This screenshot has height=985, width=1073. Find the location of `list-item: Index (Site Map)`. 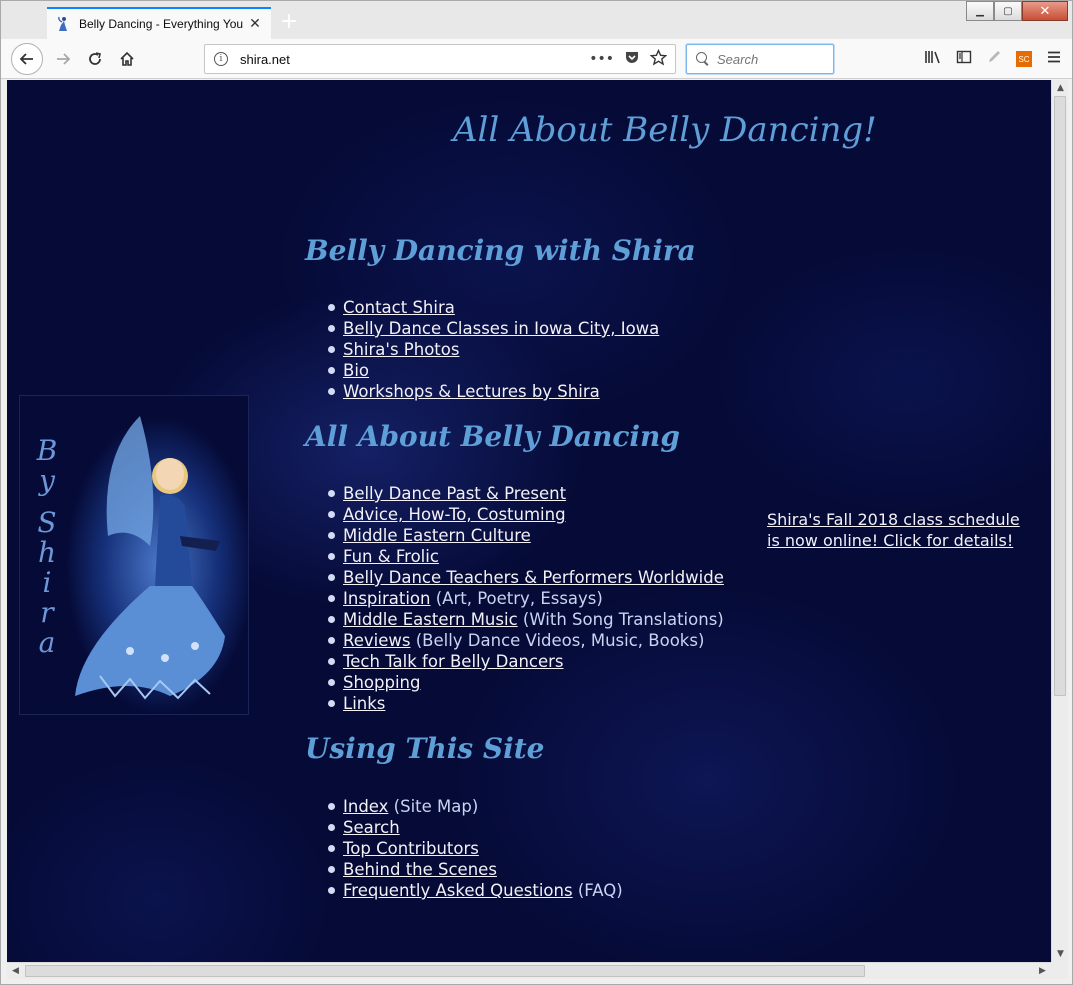

list-item: Index (Site Map) is located at coordinates (475, 806).